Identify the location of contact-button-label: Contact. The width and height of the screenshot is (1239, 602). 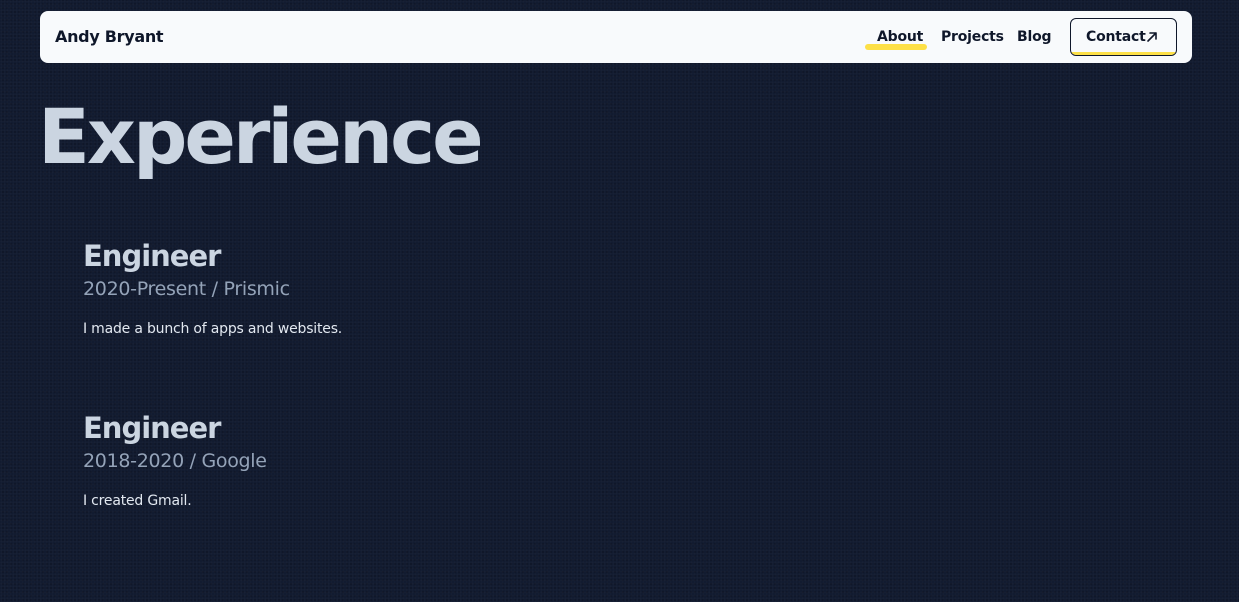
(1116, 37).